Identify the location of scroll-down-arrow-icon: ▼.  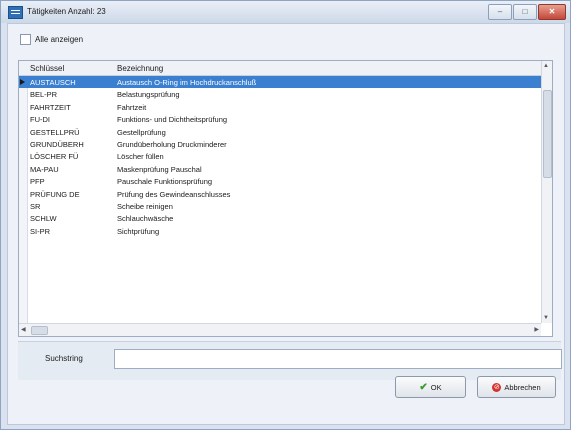
(546, 318).